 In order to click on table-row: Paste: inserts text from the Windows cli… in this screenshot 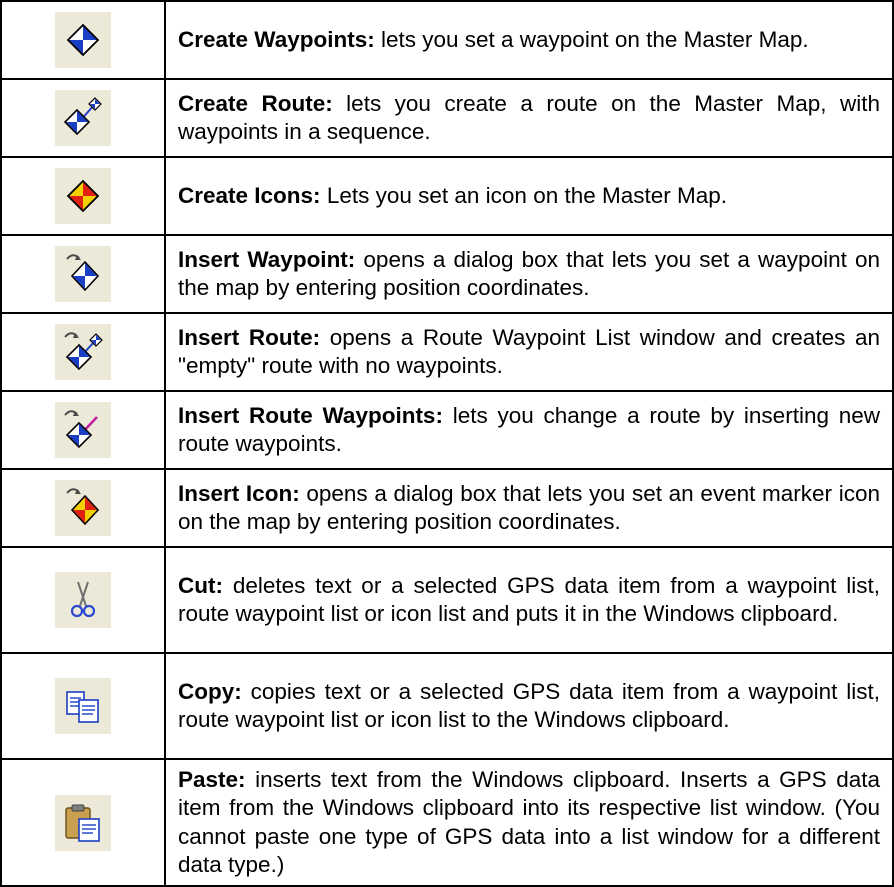, I will do `click(447, 822)`.